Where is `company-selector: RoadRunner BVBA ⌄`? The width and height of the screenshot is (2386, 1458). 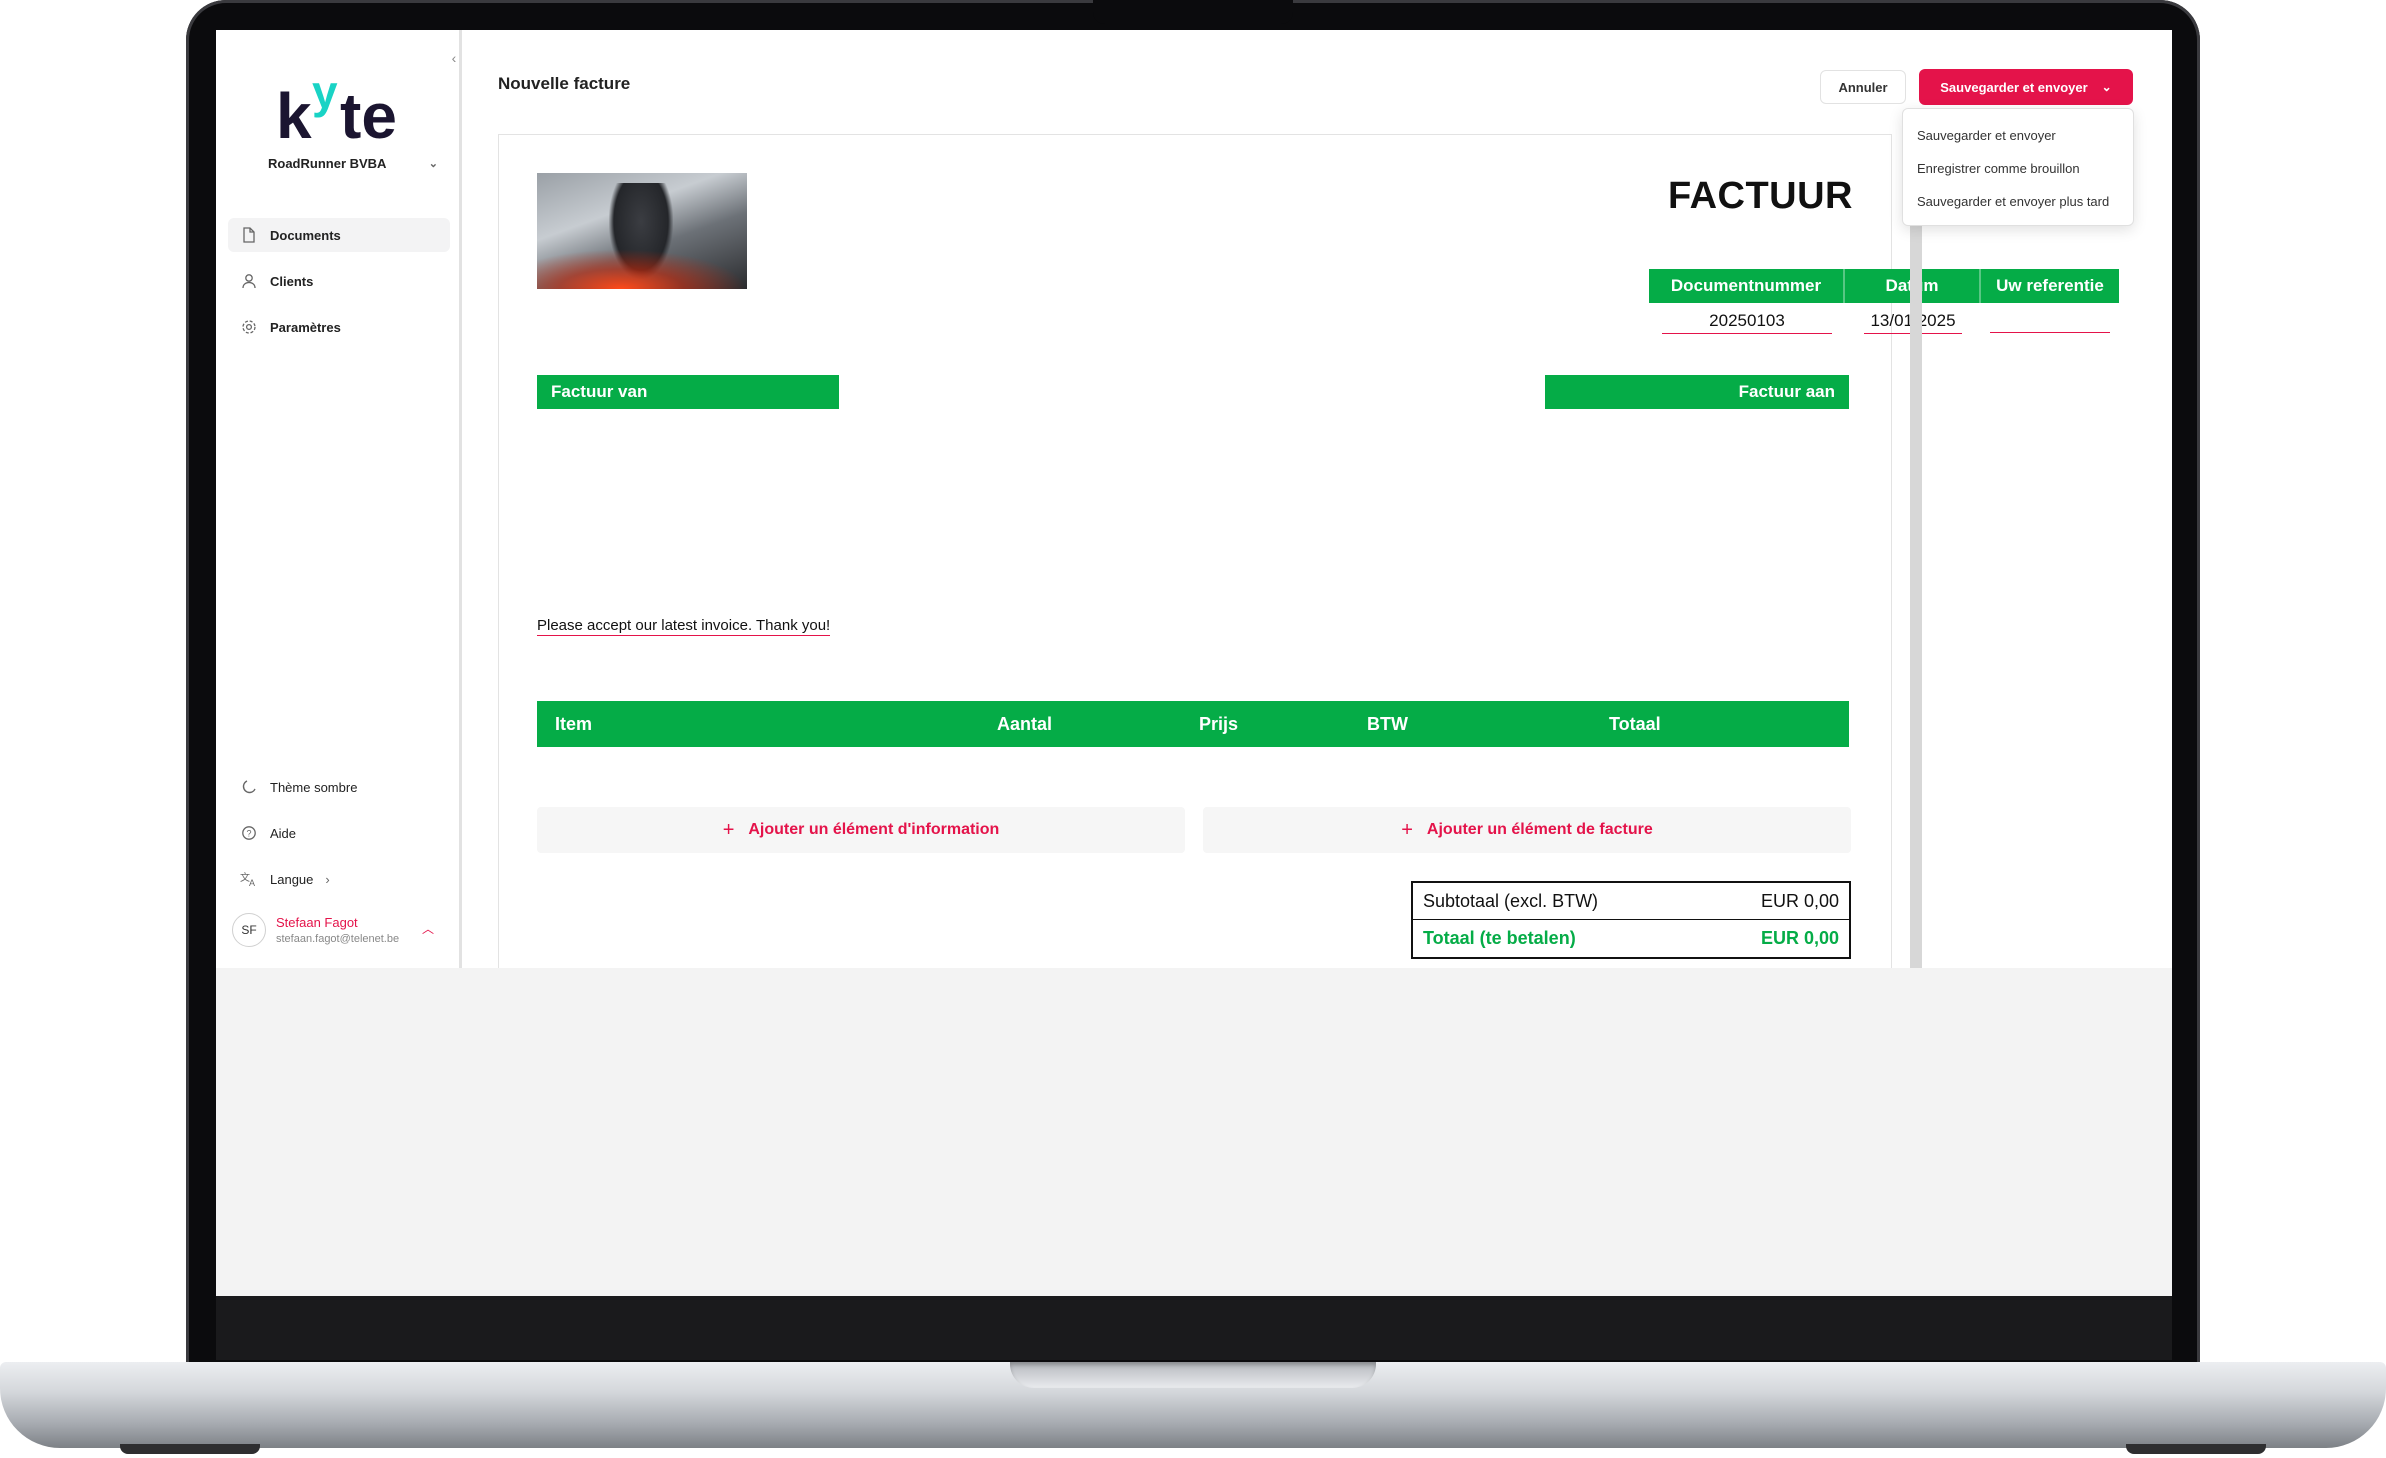
company-selector: RoadRunner BVBA ⌄ is located at coordinates (353, 163).